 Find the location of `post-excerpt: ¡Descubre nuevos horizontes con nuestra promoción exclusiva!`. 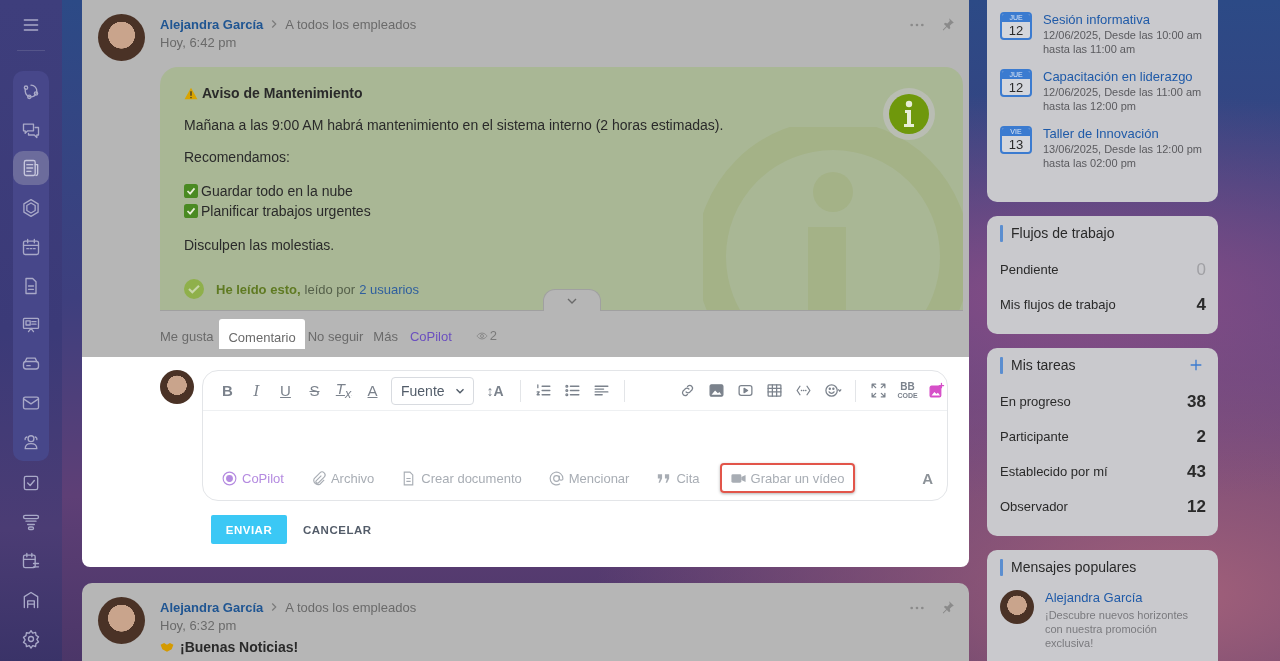

post-excerpt: ¡Descubre nuevos horizontes con nuestra promoción exclusiva! is located at coordinates (1117, 629).